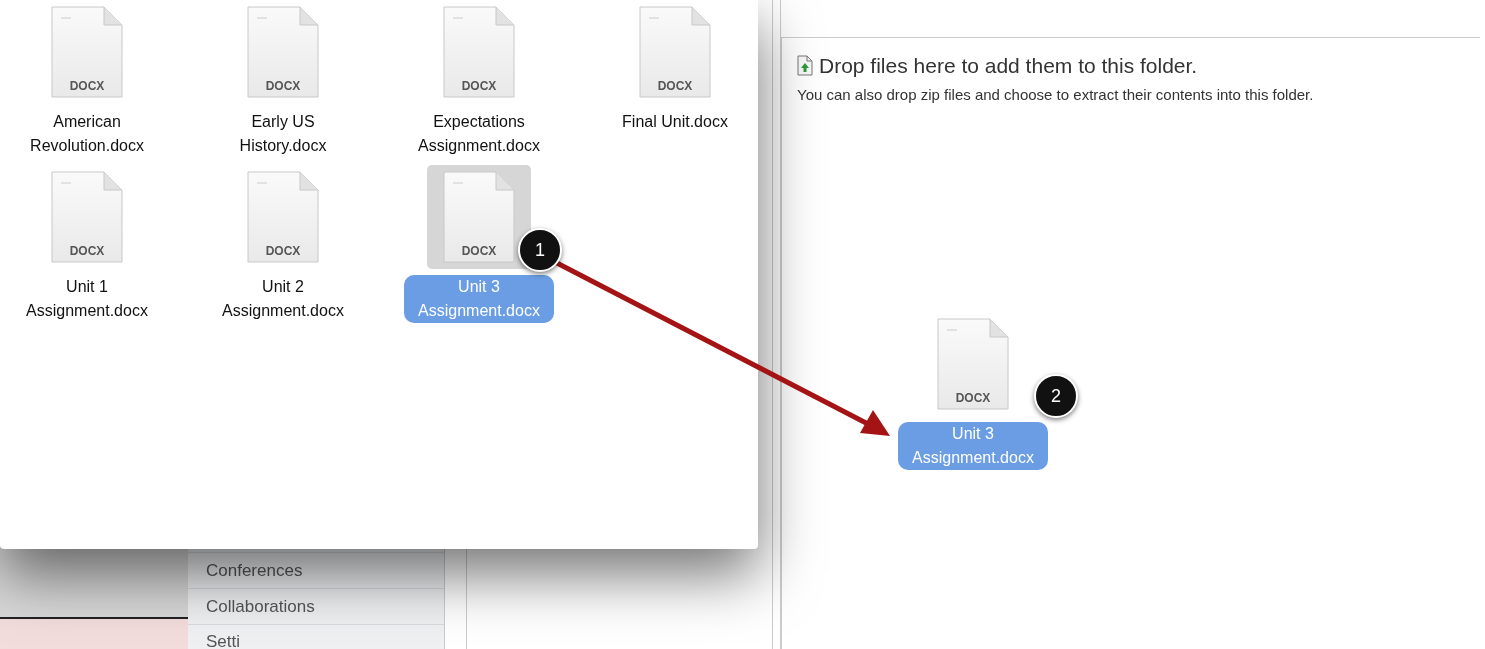 The image size is (1485, 649). I want to click on step-number-badge: 2, so click(1056, 396).